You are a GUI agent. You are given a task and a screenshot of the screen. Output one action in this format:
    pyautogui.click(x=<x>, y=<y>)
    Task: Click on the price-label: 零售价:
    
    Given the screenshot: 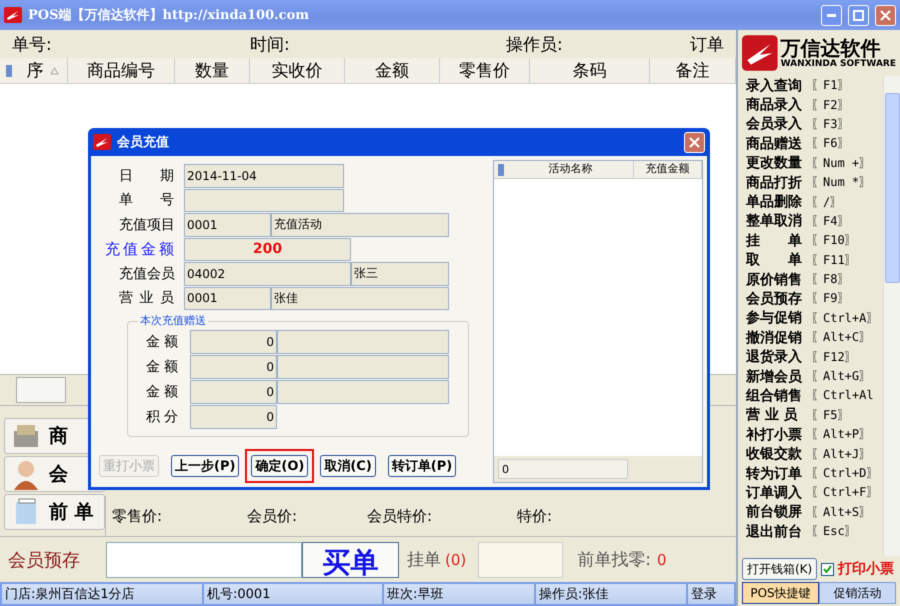 What is the action you would take?
    pyautogui.click(x=138, y=516)
    